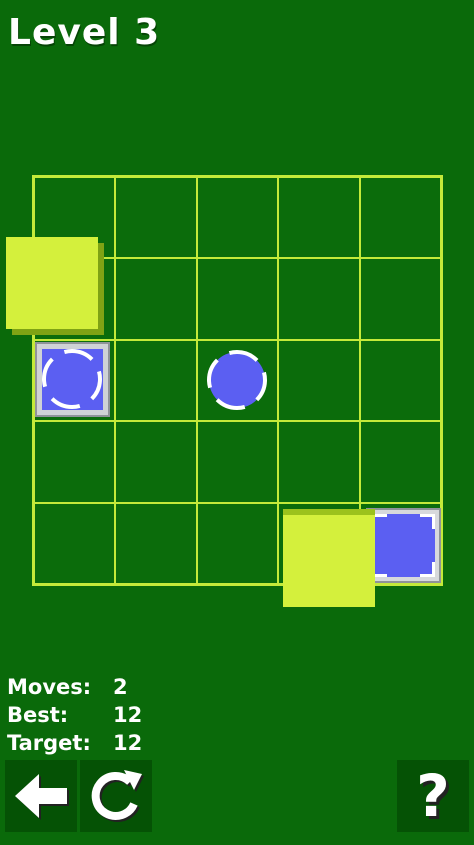  I want to click on block-left, so click(52, 283).